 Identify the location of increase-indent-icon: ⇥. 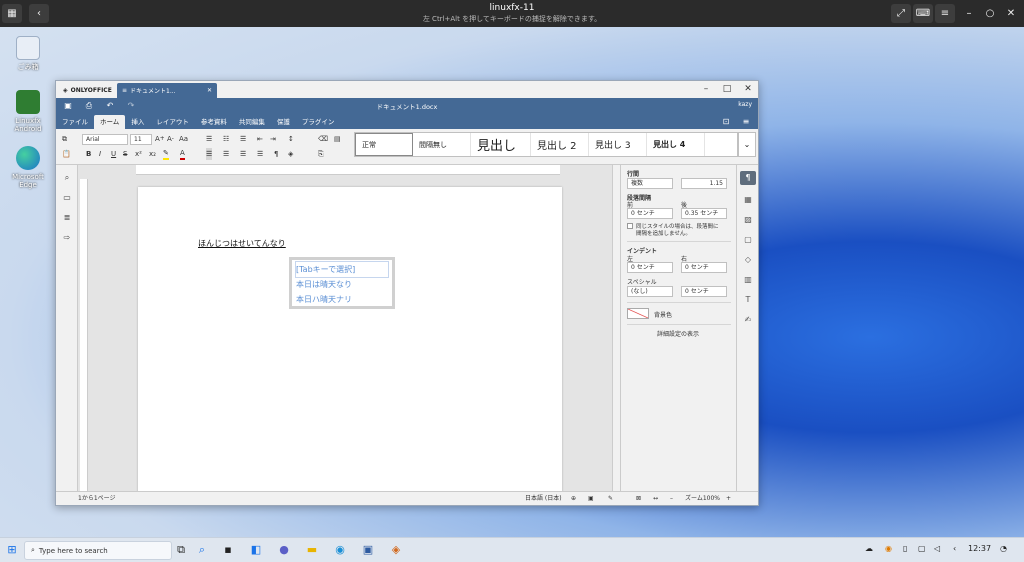
(273, 139).